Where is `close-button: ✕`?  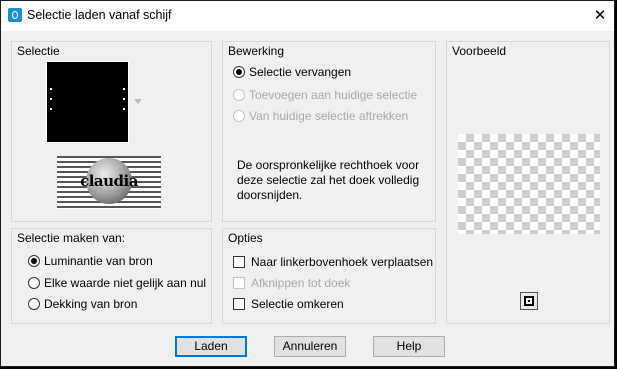 close-button: ✕ is located at coordinates (600, 16).